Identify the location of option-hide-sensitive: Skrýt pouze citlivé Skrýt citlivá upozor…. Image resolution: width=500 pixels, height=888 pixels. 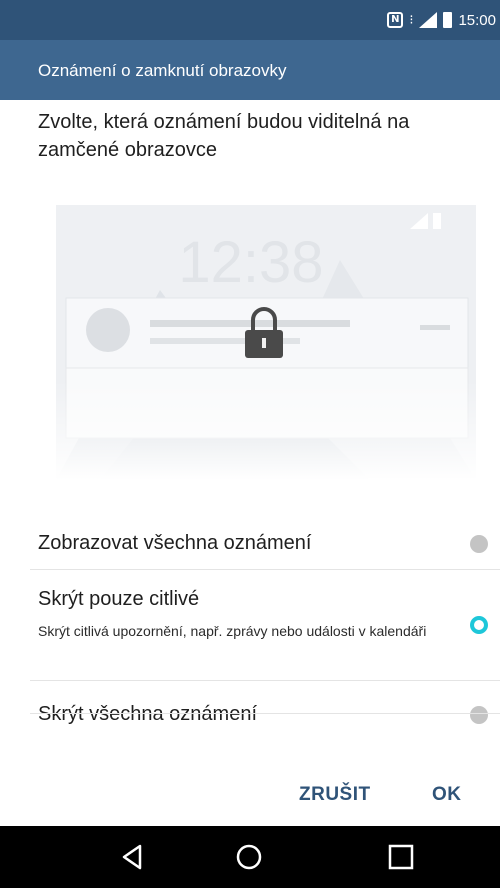
(250, 625).